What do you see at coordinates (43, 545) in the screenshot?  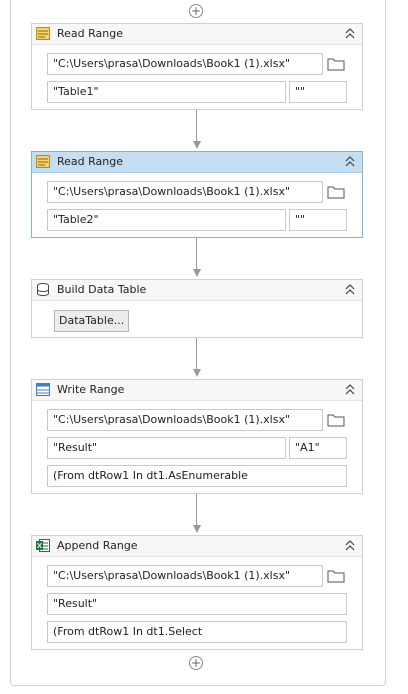 I see `excel-append-icon` at bounding box center [43, 545].